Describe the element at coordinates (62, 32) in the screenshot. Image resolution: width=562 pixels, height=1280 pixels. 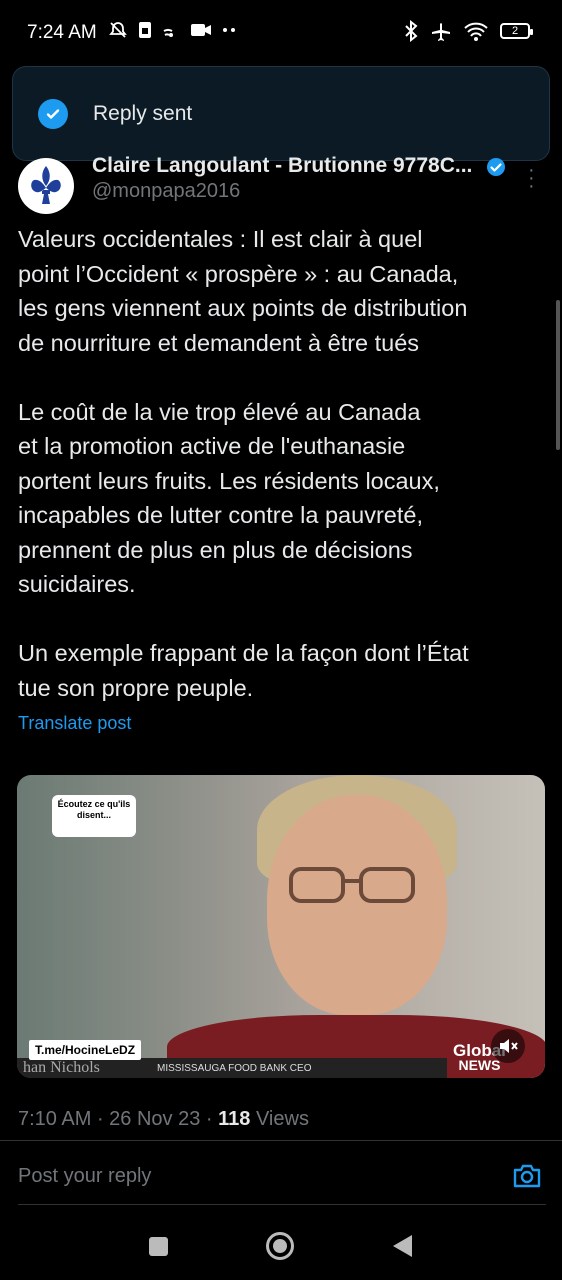
I see `status-time: 7:24 AM` at that location.